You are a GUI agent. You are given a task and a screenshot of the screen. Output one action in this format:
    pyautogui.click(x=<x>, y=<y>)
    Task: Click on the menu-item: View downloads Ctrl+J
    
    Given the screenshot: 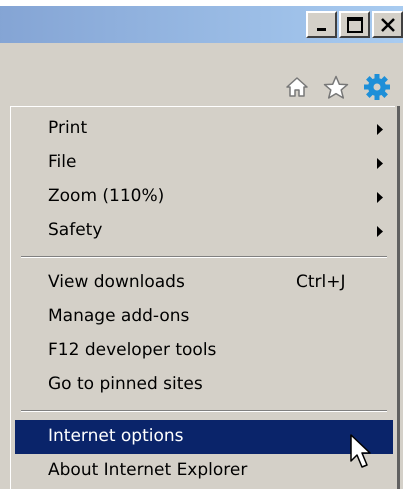 What is the action you would take?
    pyautogui.click(x=204, y=283)
    